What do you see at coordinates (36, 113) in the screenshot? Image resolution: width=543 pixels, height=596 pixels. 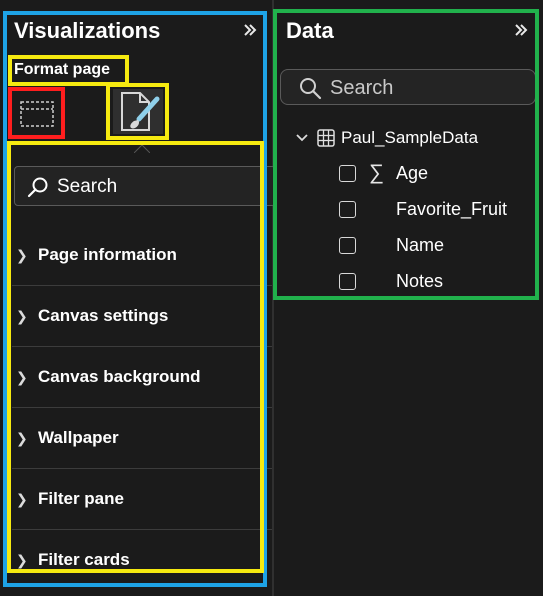 I see `highlight-build-visual-icon` at bounding box center [36, 113].